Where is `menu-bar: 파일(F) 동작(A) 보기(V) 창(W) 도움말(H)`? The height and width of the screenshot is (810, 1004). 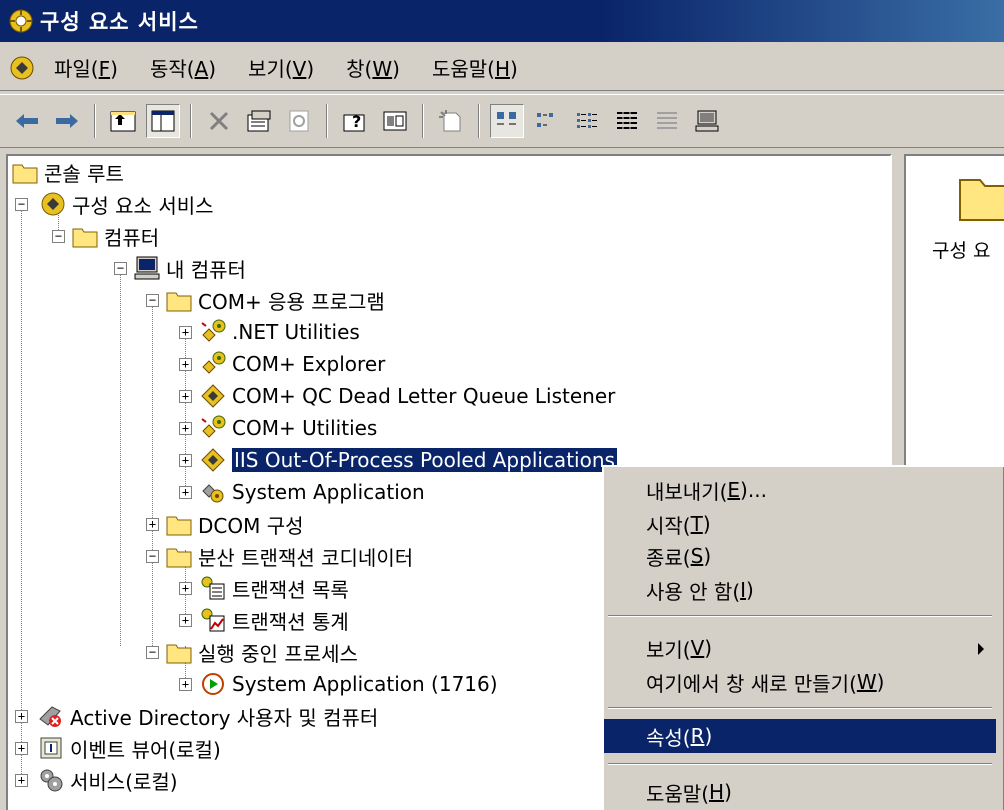 menu-bar: 파일(F) 동작(A) 보기(V) 창(W) 도움말(H) is located at coordinates (502, 68).